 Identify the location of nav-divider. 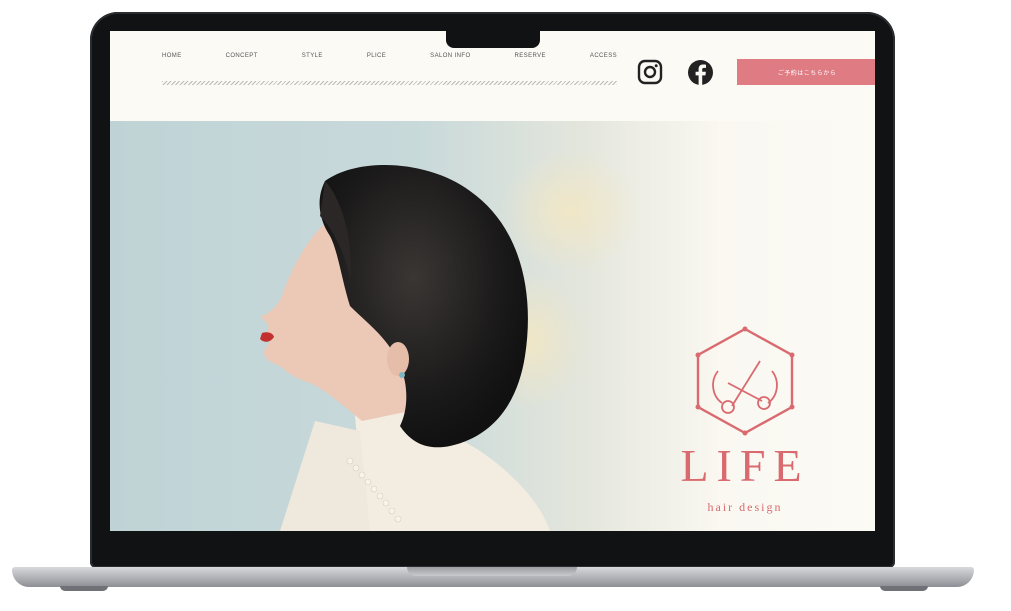
(389, 83).